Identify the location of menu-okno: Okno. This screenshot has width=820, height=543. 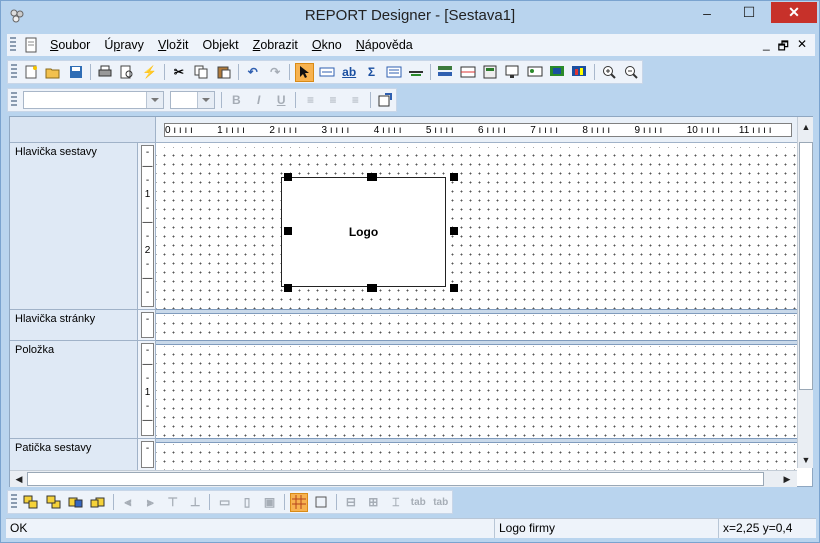
(327, 45).